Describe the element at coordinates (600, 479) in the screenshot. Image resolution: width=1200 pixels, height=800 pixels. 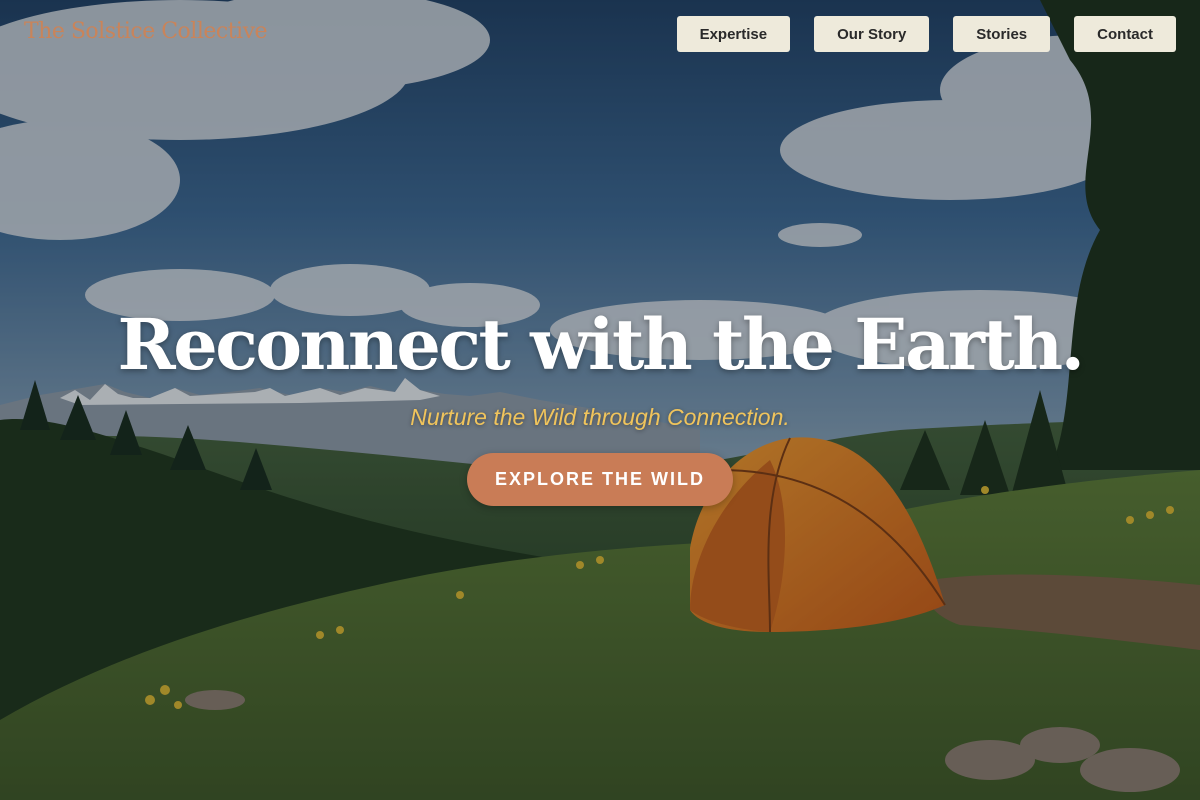
I see `explore-the-wild-button: EXPLORE THE WILD` at that location.